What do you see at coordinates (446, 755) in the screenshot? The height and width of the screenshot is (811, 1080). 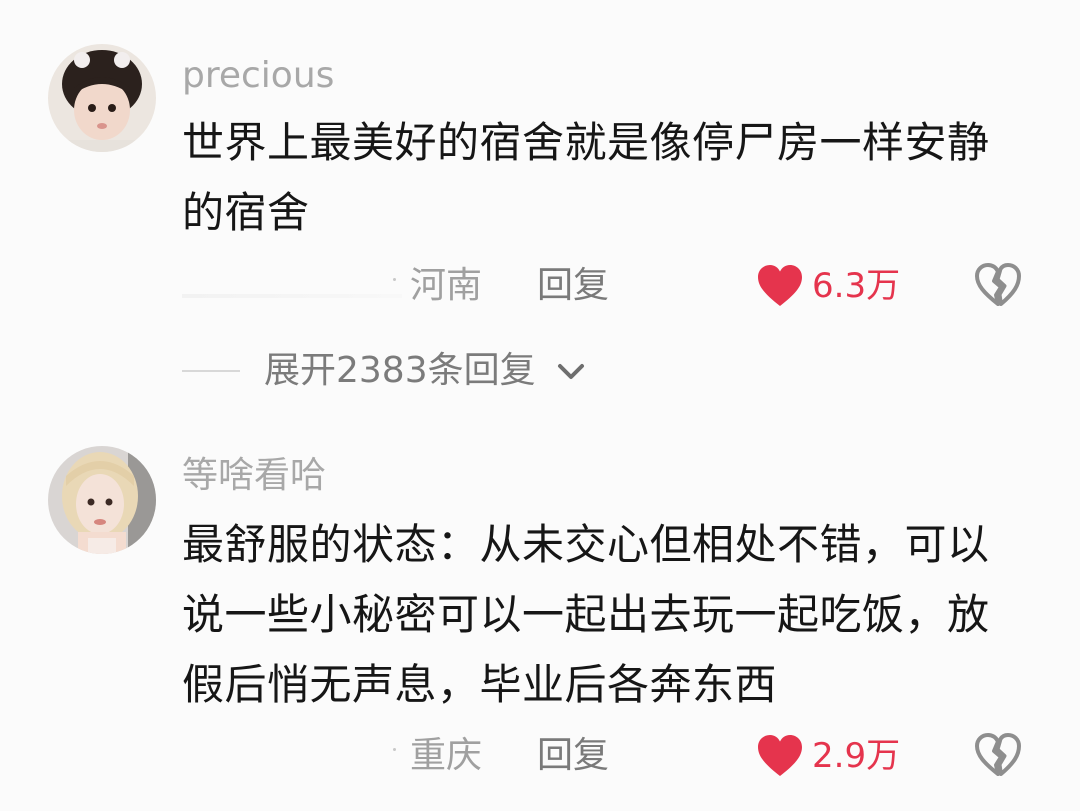 I see `location-label: 重庆` at bounding box center [446, 755].